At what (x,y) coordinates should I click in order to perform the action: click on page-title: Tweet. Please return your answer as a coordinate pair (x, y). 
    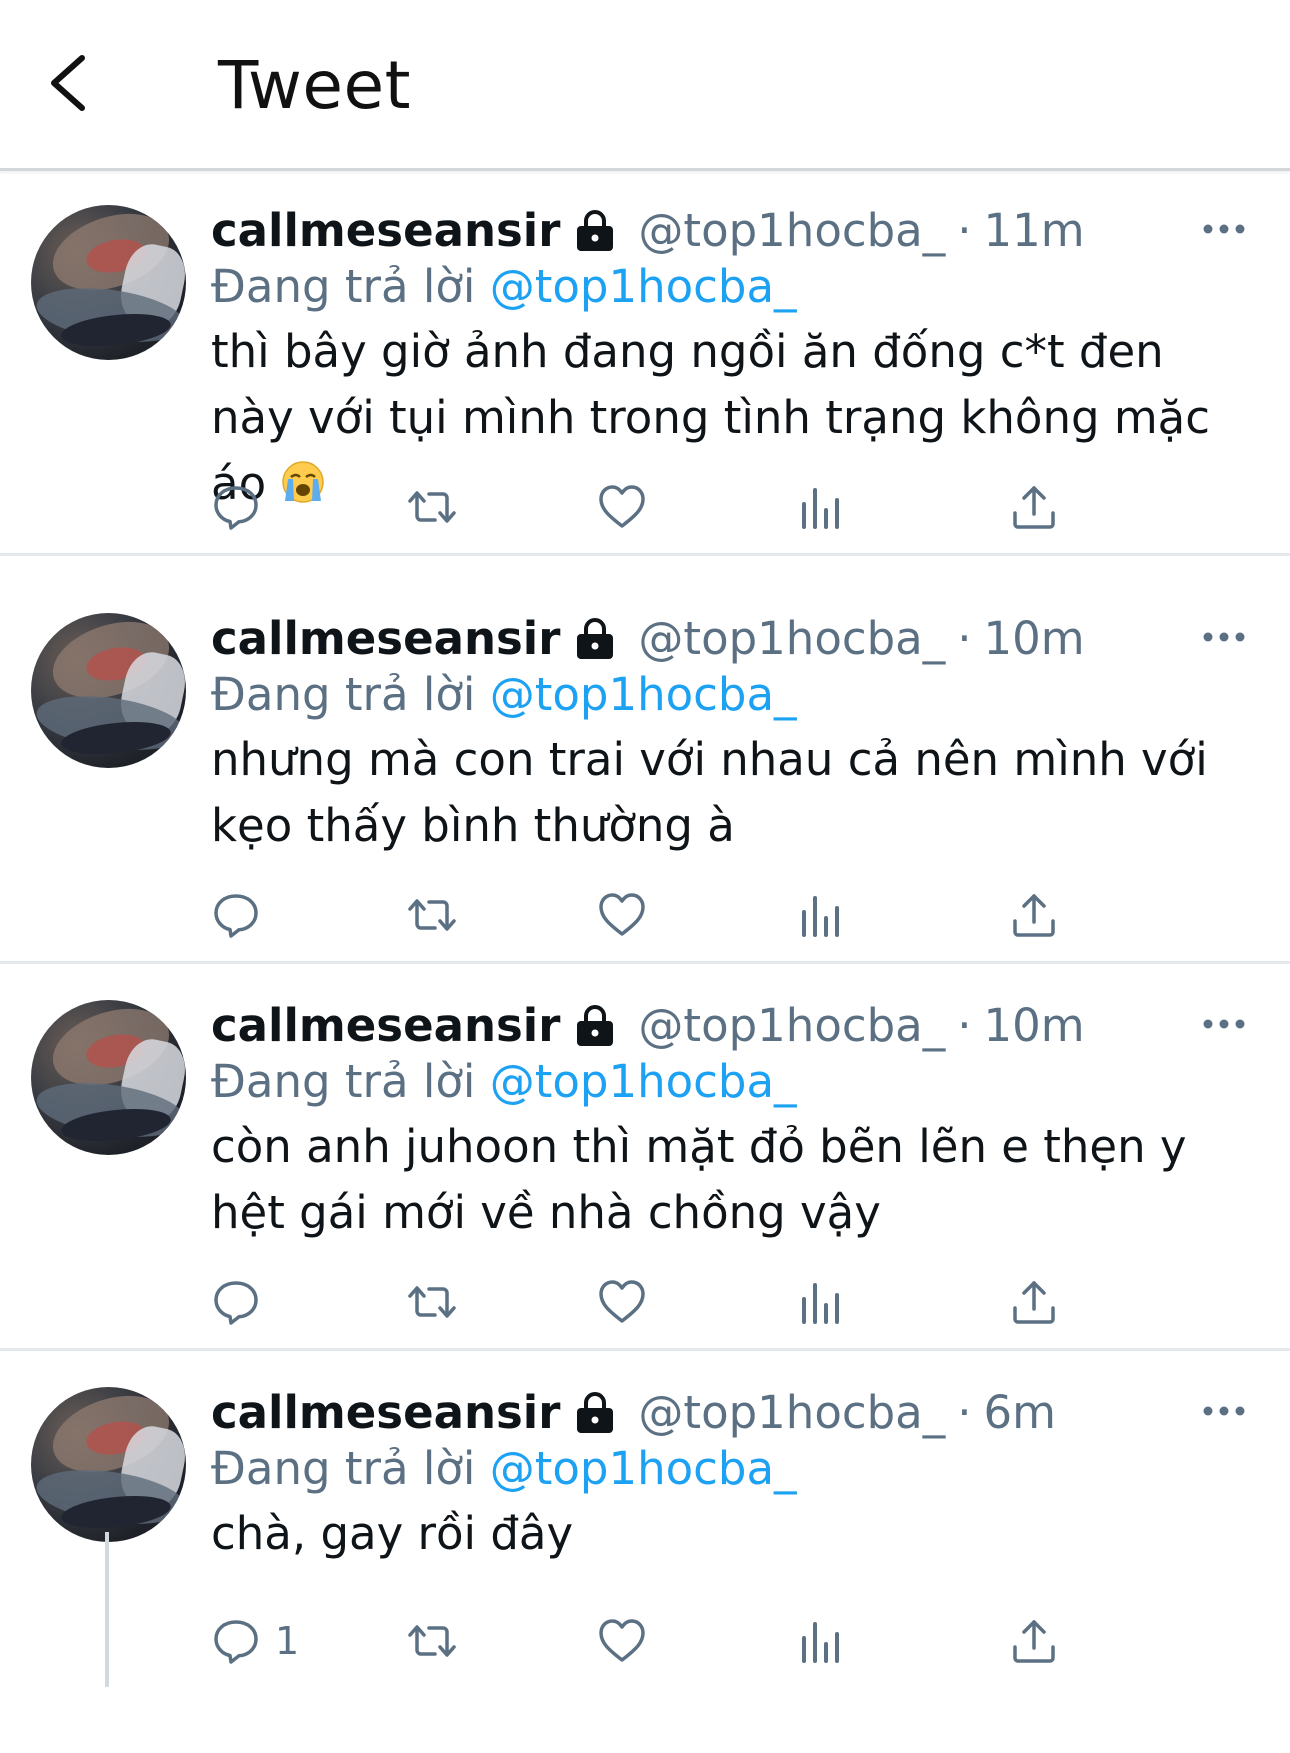
    Looking at the image, I should click on (314, 85).